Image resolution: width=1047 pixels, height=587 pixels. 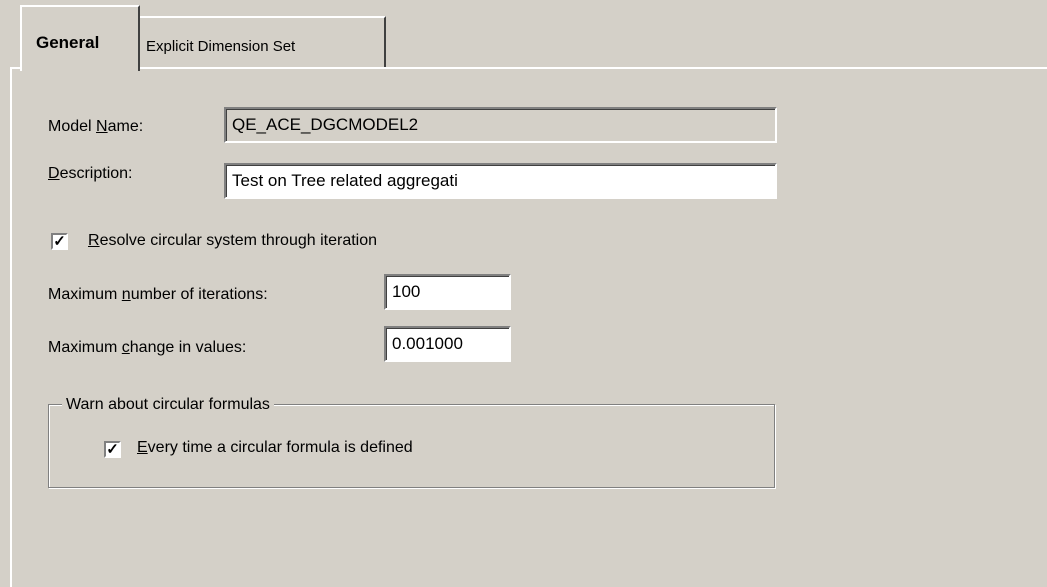 What do you see at coordinates (68, 42) in the screenshot?
I see `tab-general-label: General` at bounding box center [68, 42].